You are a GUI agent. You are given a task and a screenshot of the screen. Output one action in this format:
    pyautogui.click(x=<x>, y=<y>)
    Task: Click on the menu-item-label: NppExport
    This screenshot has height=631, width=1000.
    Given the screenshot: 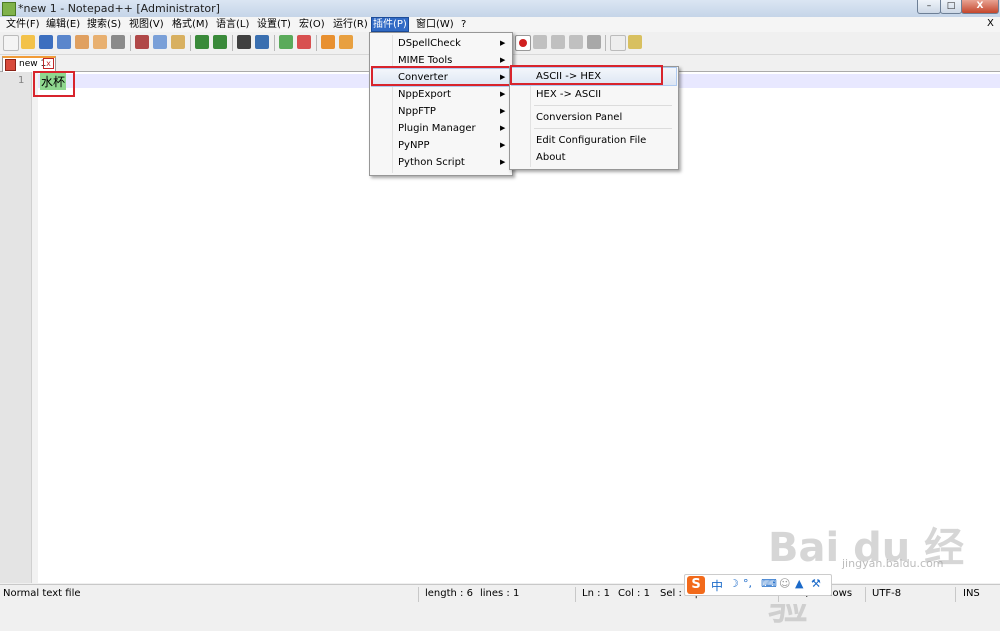 What is the action you would take?
    pyautogui.click(x=424, y=94)
    